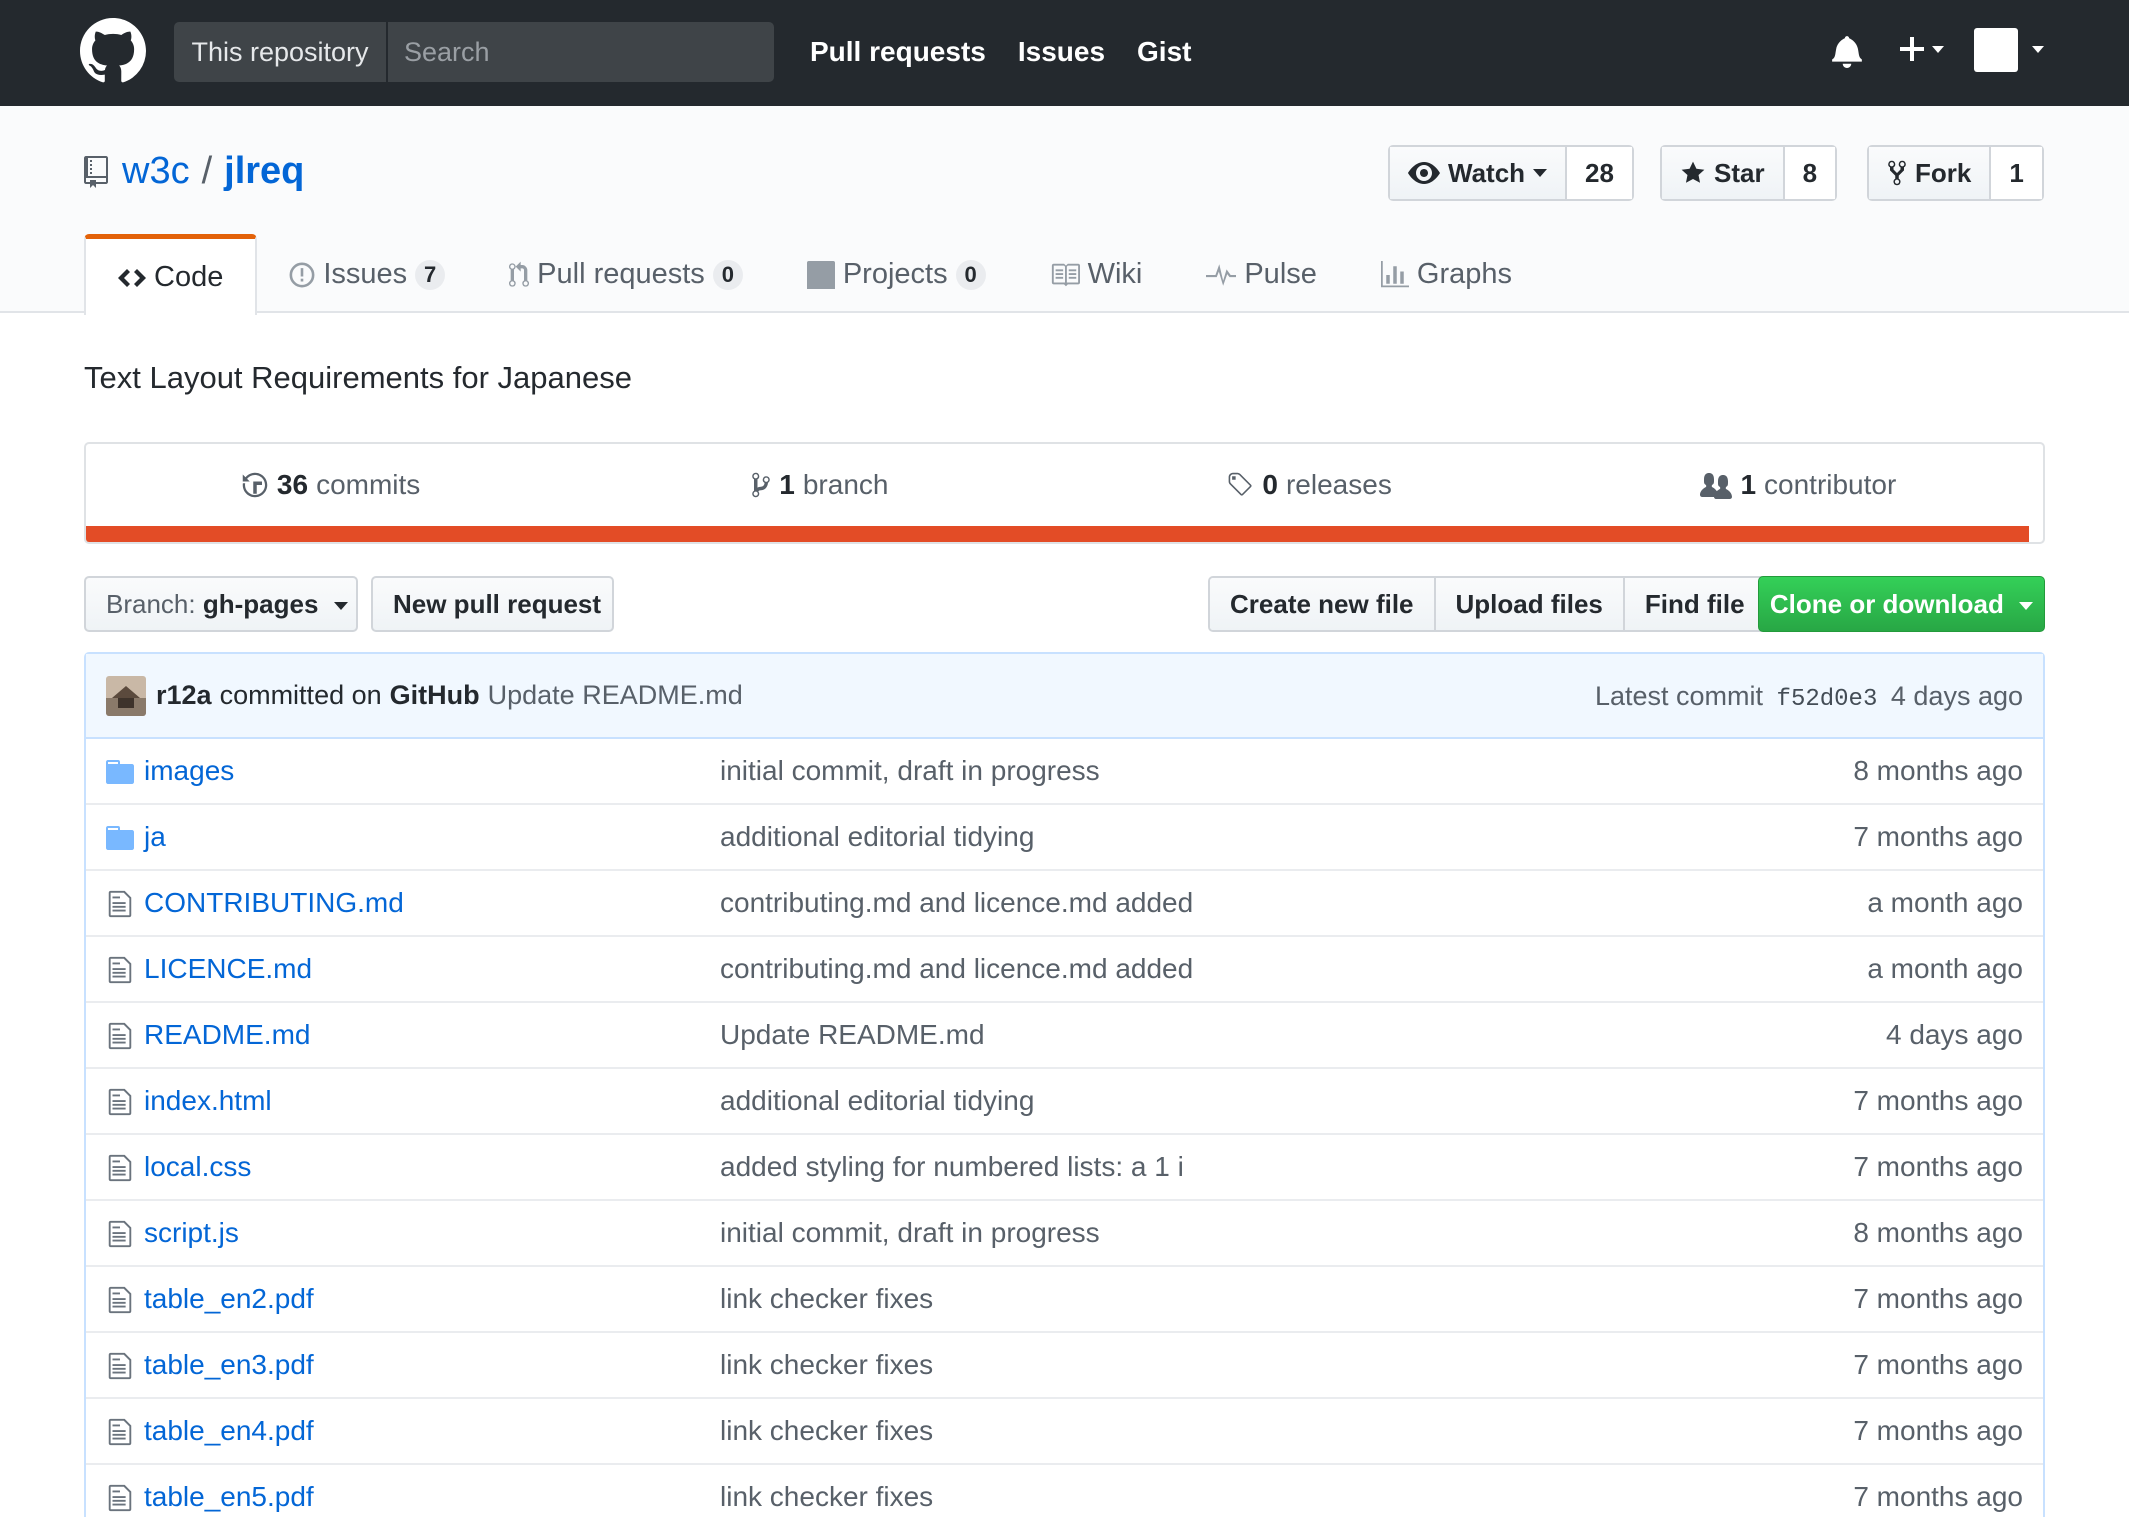 The height and width of the screenshot is (1517, 2129). I want to click on tab-label: Wiki, so click(1115, 274).